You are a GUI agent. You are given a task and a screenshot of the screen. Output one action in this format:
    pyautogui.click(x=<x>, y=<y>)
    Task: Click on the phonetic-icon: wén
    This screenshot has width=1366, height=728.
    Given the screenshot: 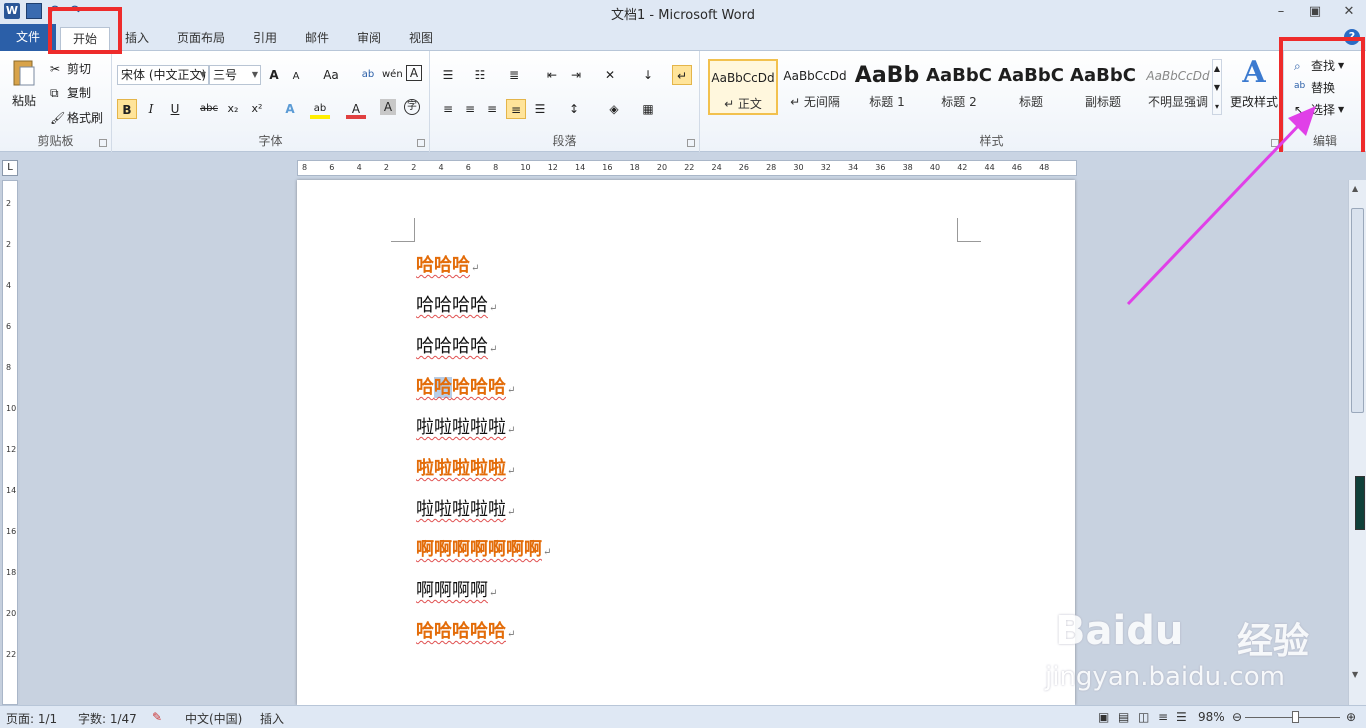 What is the action you would take?
    pyautogui.click(x=392, y=75)
    